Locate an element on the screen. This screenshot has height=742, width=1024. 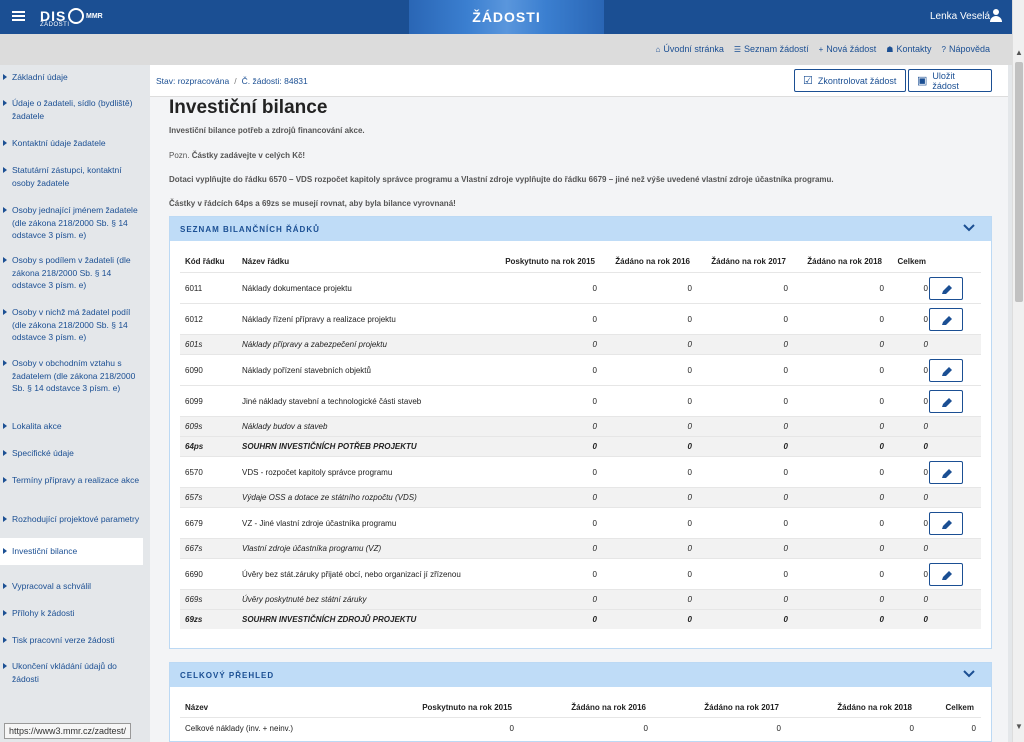
column-header: Žádáno na rok 2018 is located at coordinates (874, 707).